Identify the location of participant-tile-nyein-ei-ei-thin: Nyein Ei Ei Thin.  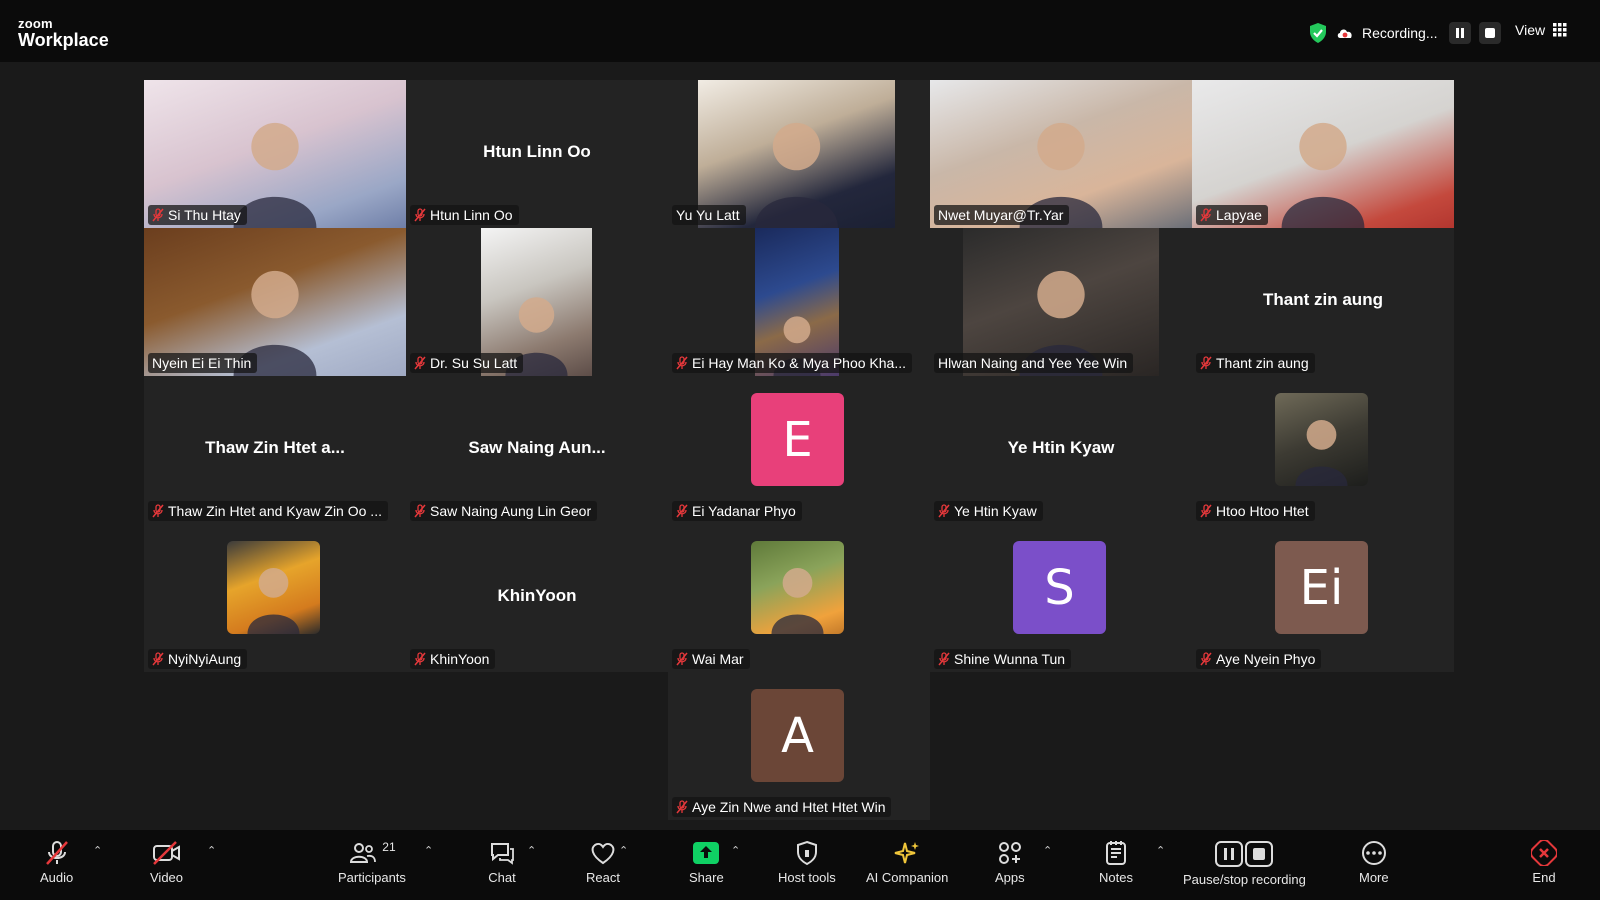
(275, 302).